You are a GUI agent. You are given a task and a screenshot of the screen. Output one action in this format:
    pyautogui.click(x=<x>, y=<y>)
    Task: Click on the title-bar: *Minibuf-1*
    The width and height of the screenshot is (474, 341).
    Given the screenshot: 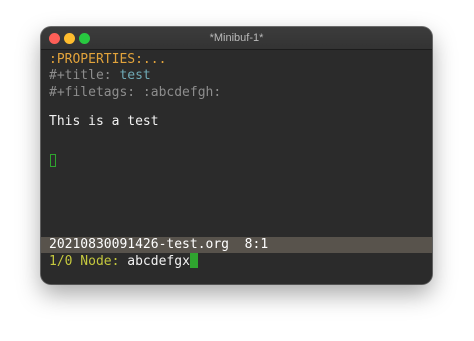 What is the action you would take?
    pyautogui.click(x=236, y=38)
    